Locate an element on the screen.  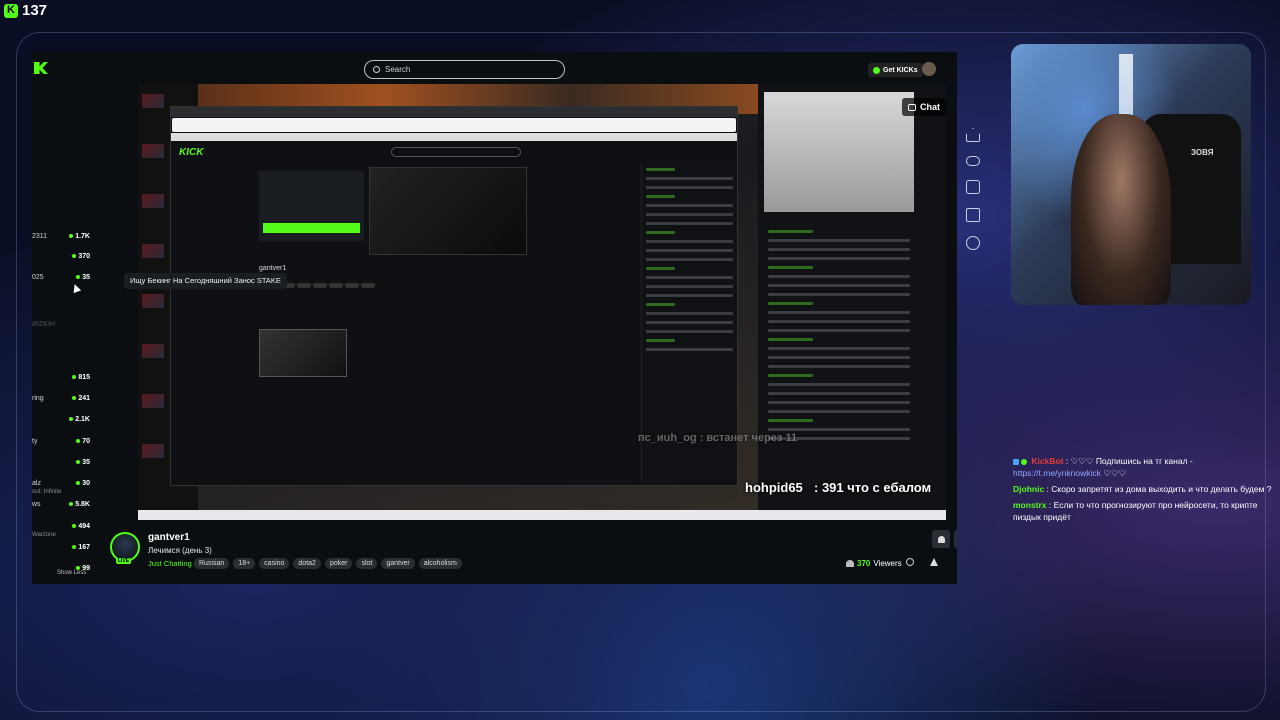
sidebar-item: alz 30 is located at coordinates (61, 483).